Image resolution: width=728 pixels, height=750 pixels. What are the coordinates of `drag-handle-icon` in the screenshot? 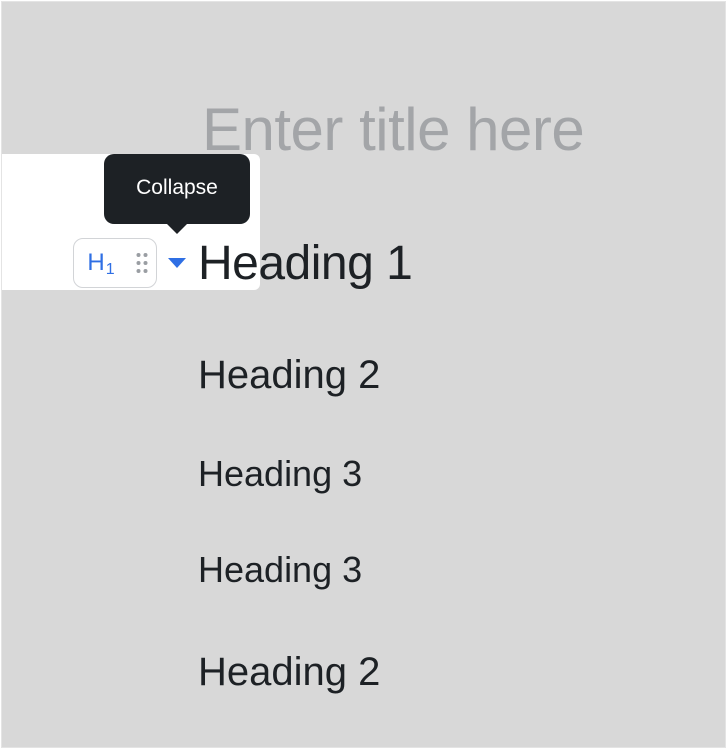 It's located at (142, 263).